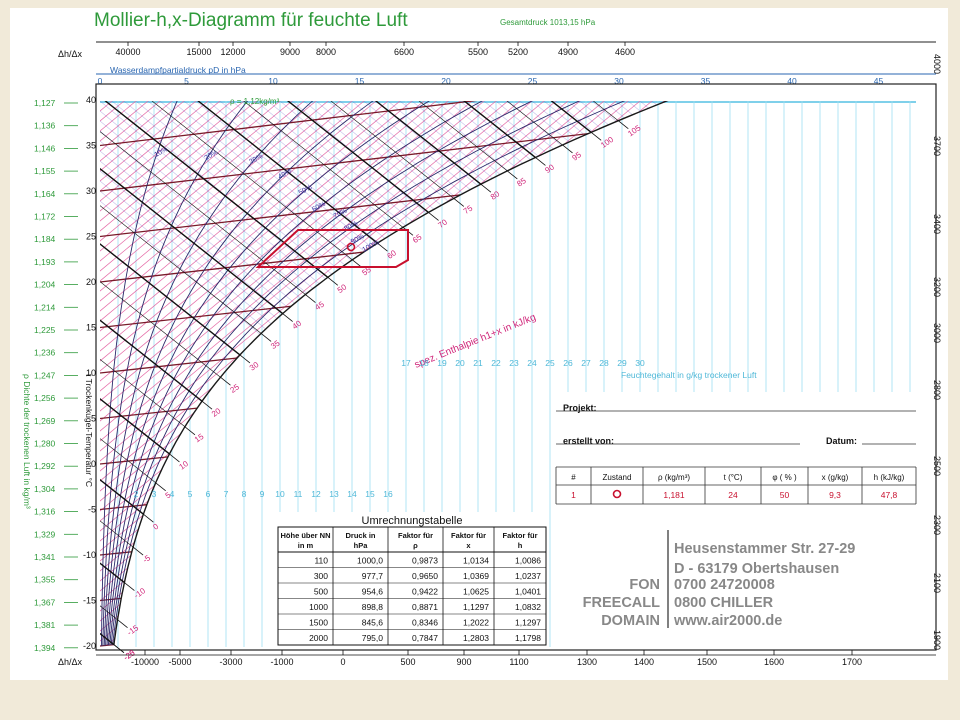 The image size is (960, 720). I want to click on conversion-table-cell: 1000, so click(318, 607).